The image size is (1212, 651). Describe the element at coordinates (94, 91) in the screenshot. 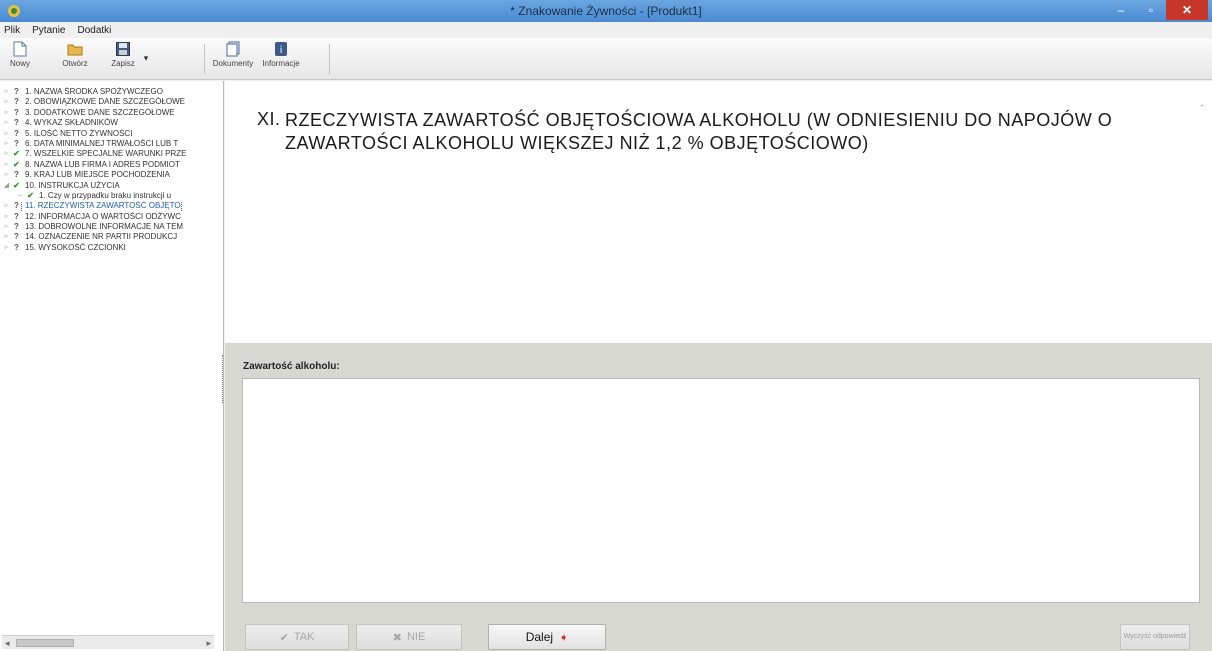

I see `tree-item-label: 1. NAZWA ŚRODKA SPOŻYWCZEGO` at that location.